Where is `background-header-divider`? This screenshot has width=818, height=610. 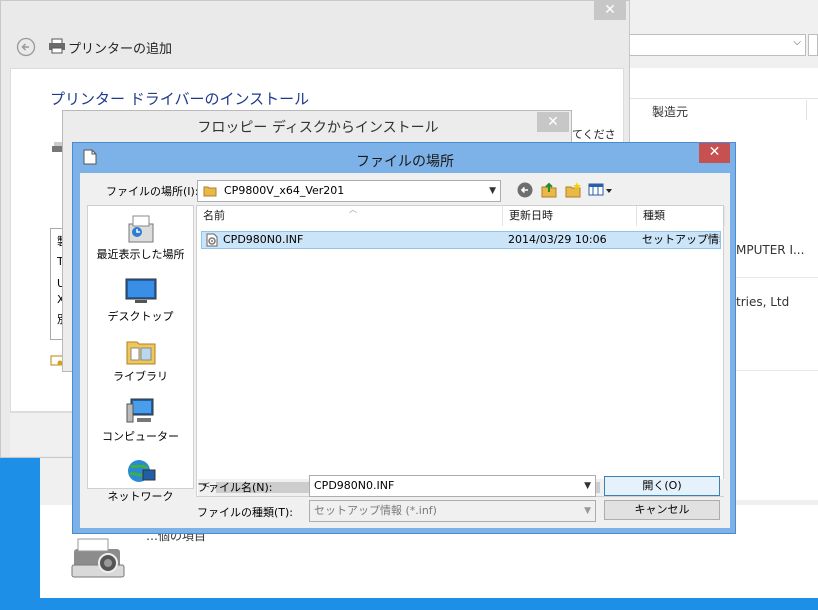 background-header-divider is located at coordinates (723, 98).